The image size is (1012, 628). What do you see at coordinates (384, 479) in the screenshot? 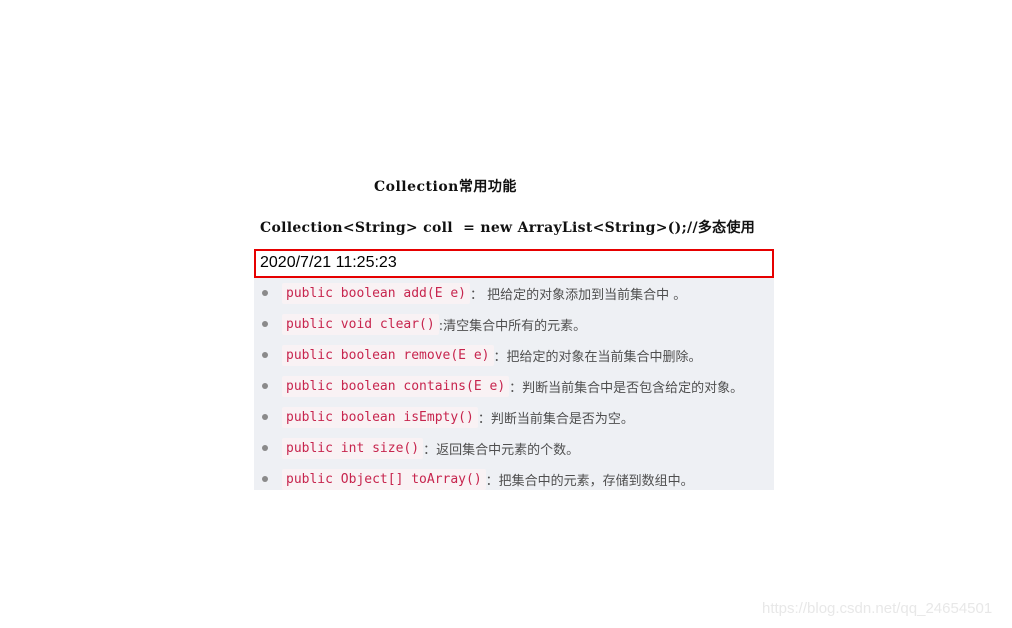
I see `method-signature: public Object[] toArray()` at bounding box center [384, 479].